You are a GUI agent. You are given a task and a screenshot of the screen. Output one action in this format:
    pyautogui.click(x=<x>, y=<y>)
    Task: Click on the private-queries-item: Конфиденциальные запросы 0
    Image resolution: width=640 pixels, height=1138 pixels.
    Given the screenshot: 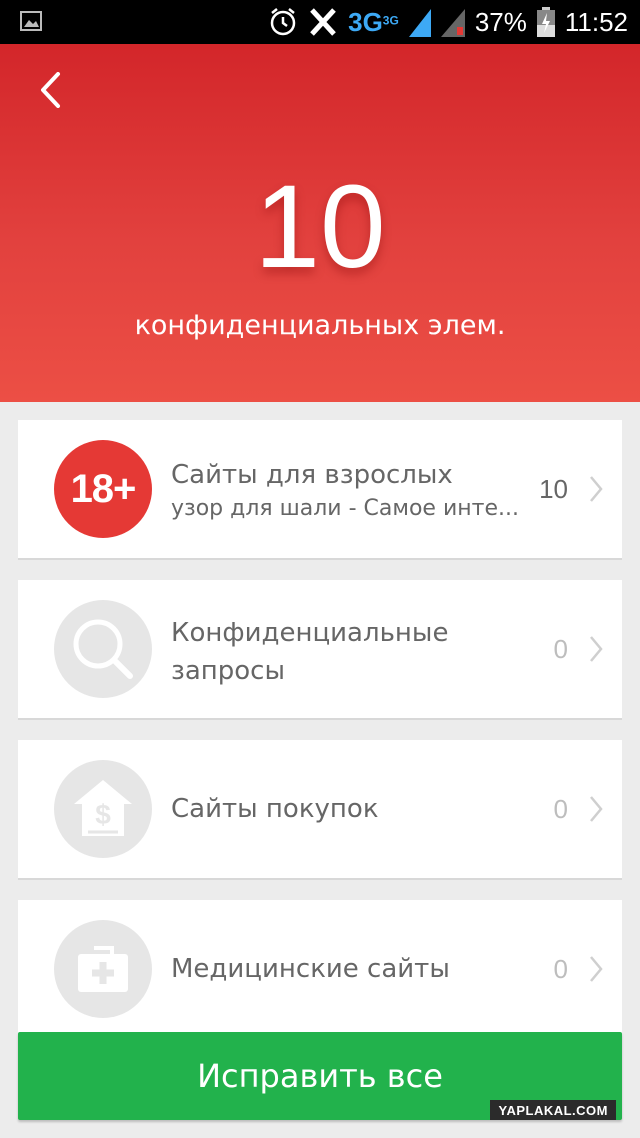 What is the action you would take?
    pyautogui.click(x=320, y=650)
    